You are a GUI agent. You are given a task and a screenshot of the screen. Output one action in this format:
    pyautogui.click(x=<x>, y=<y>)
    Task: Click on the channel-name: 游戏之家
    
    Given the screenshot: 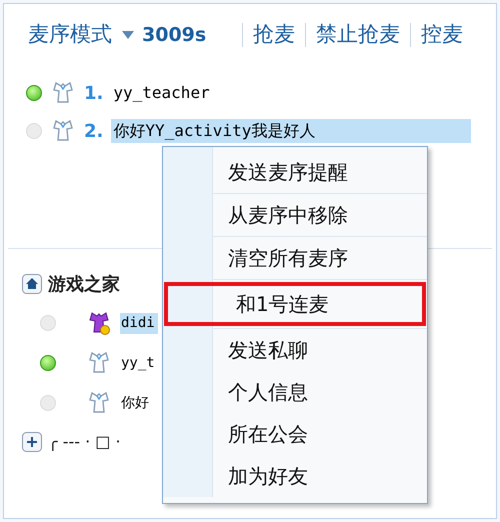 What is the action you would take?
    pyautogui.click(x=84, y=284)
    